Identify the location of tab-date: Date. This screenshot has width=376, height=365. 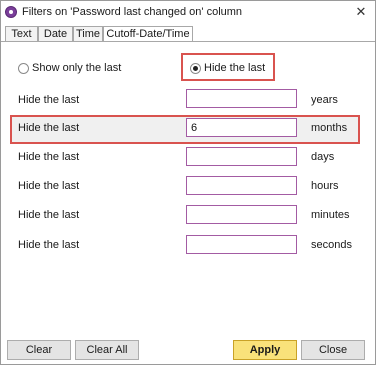
(55, 33).